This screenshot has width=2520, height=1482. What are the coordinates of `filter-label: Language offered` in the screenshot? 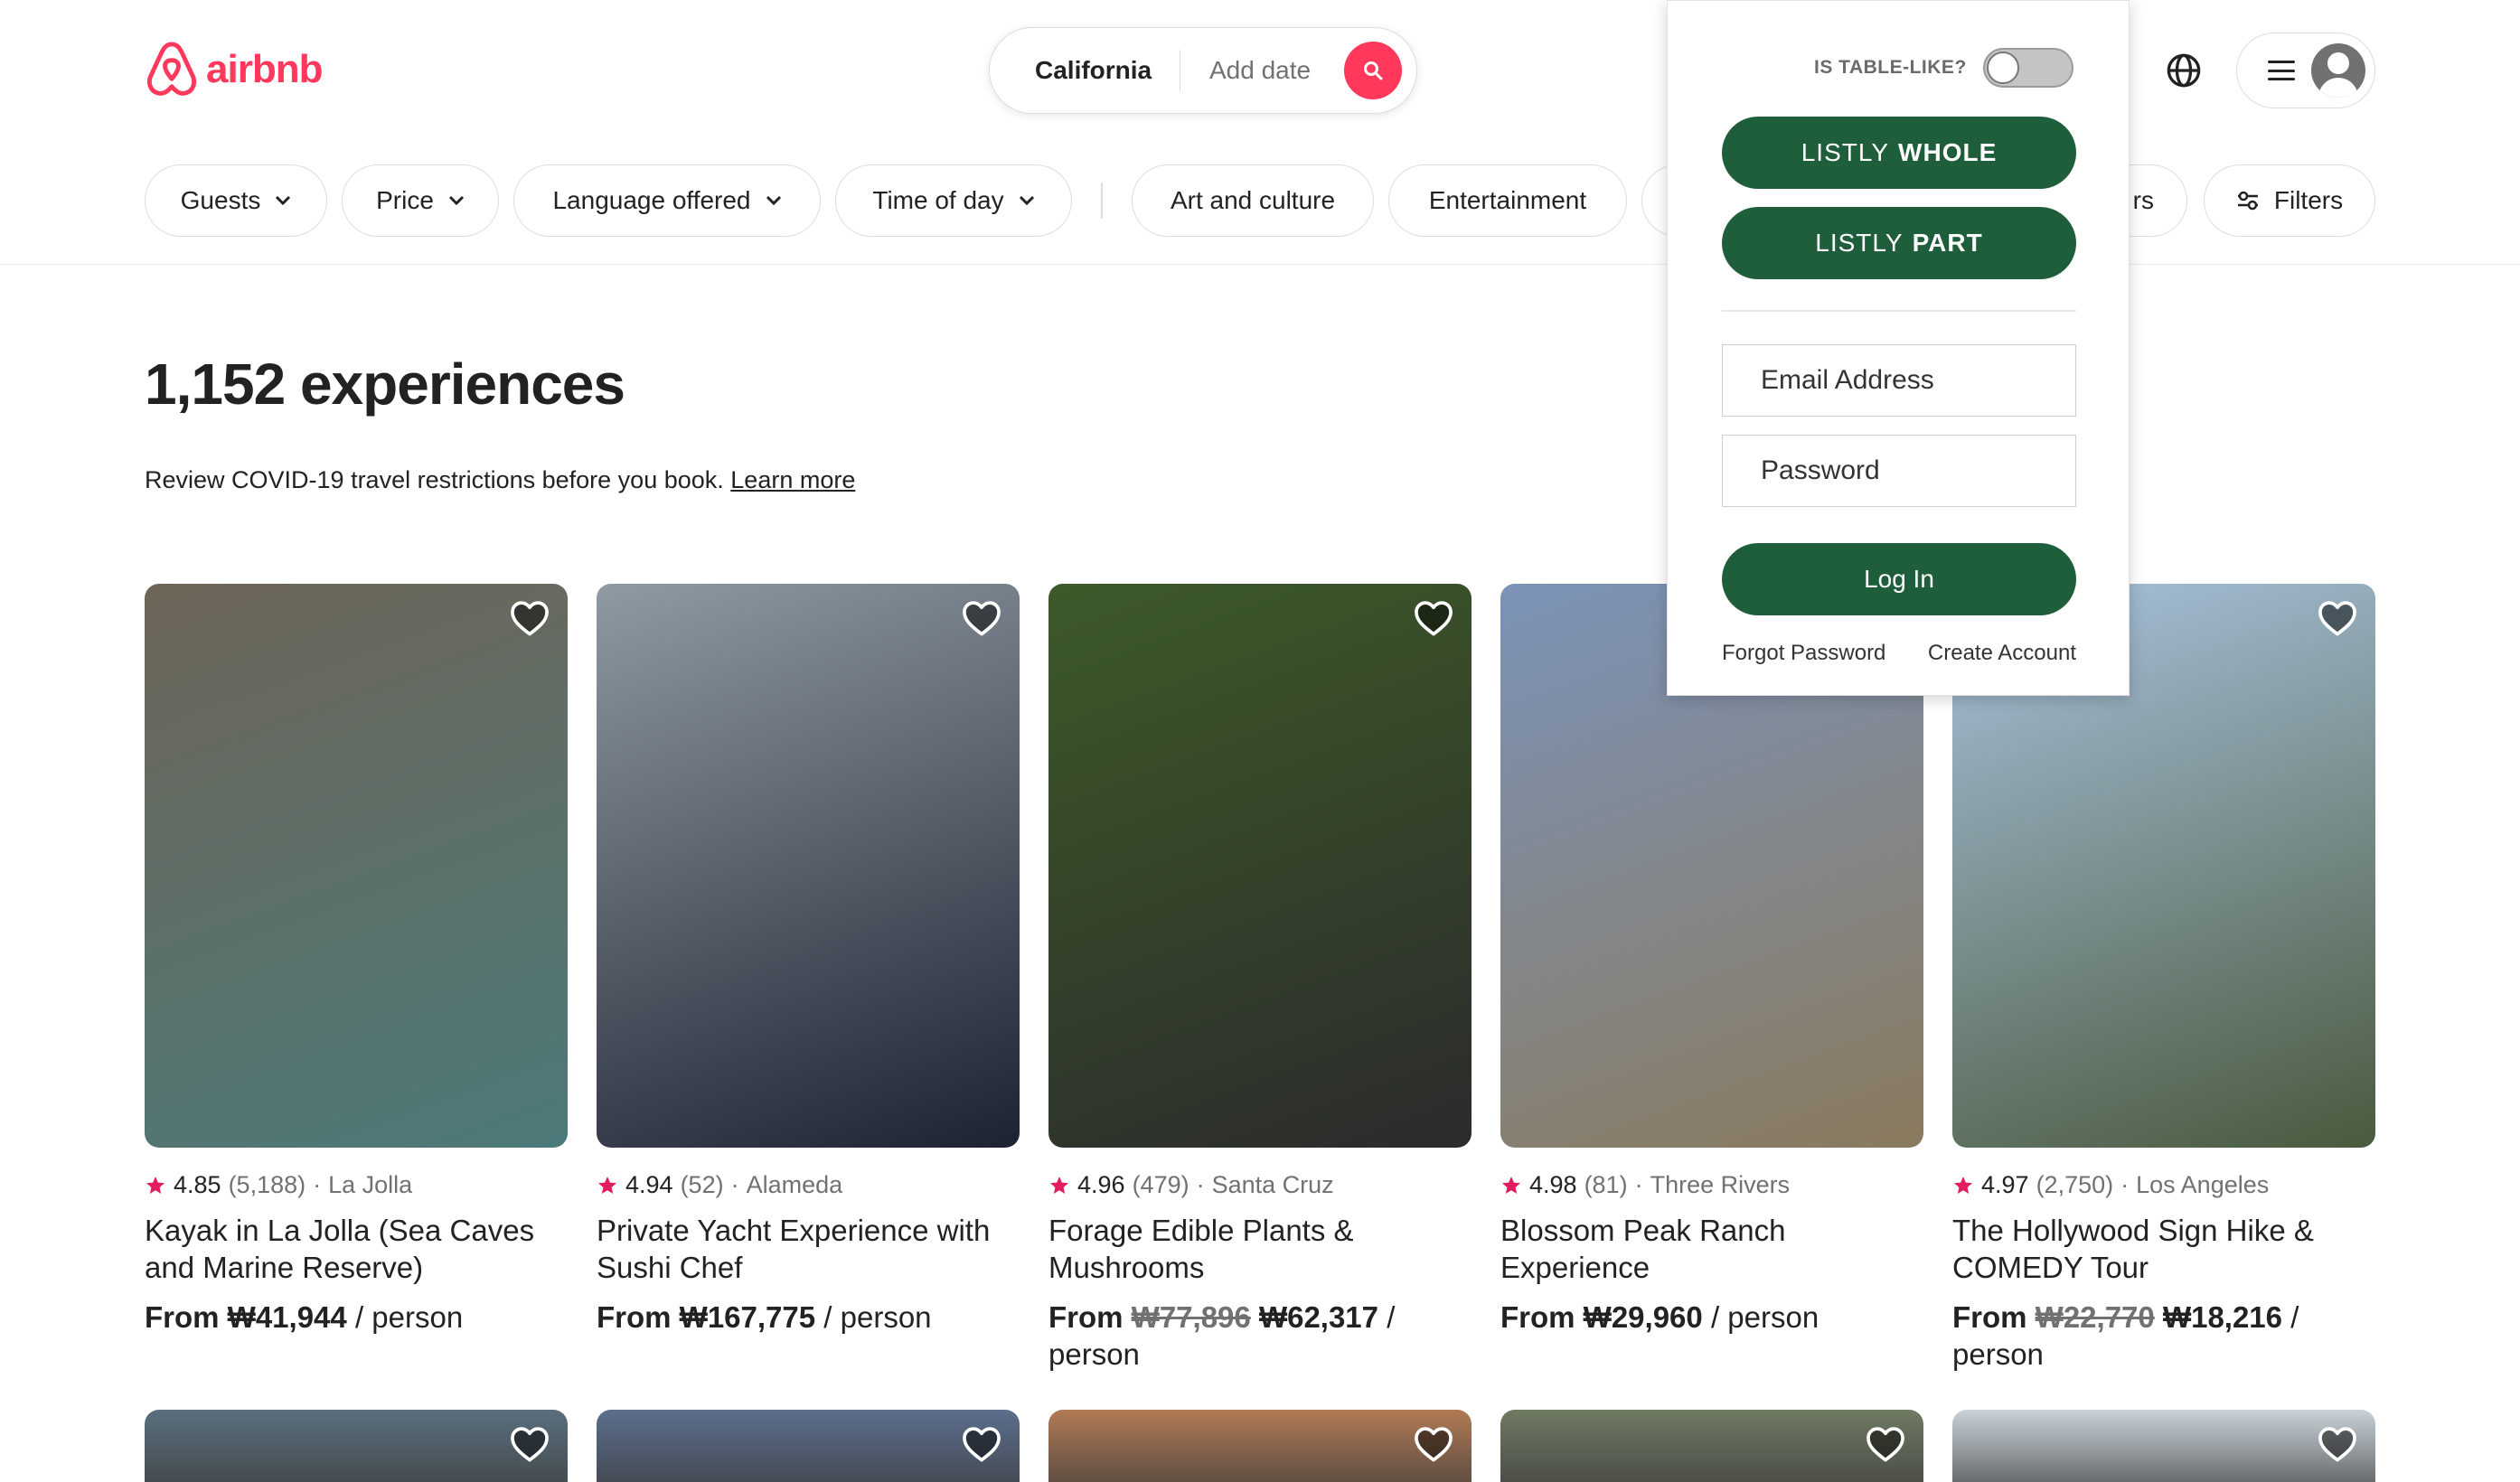 It's located at (652, 200).